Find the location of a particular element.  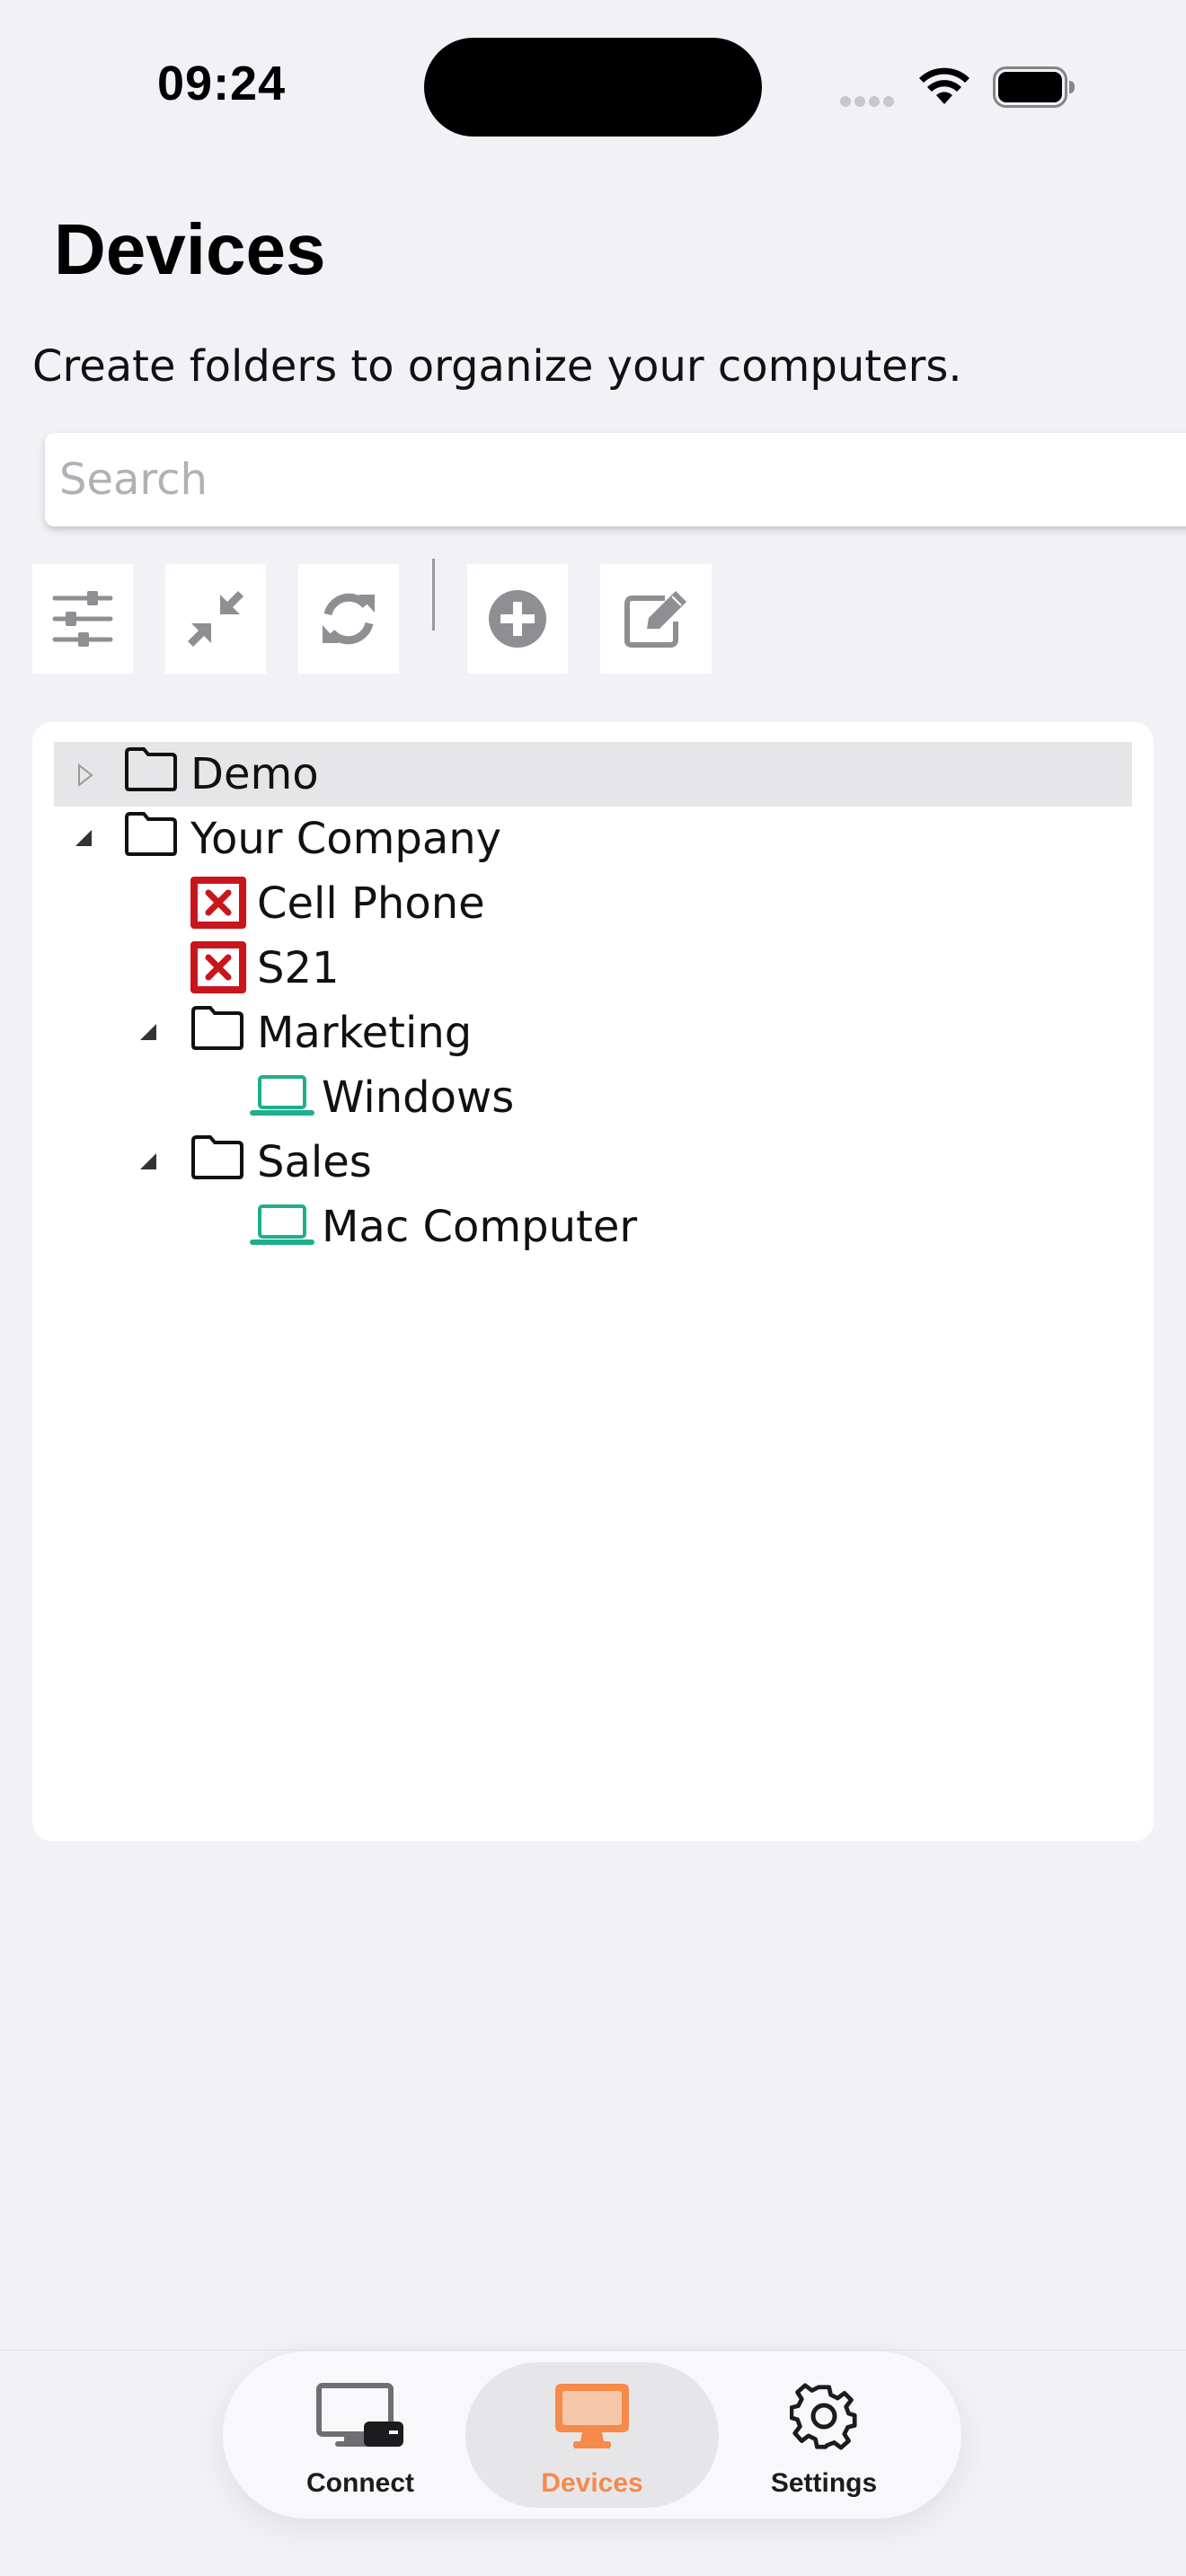

tab-bar: Connect Devices Settings is located at coordinates (592, 2435).